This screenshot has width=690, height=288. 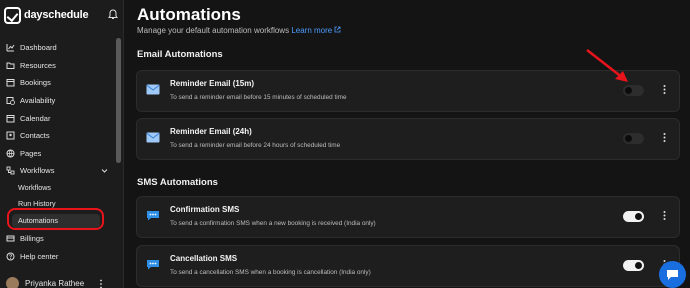 I want to click on chat-button, so click(x=672, y=274).